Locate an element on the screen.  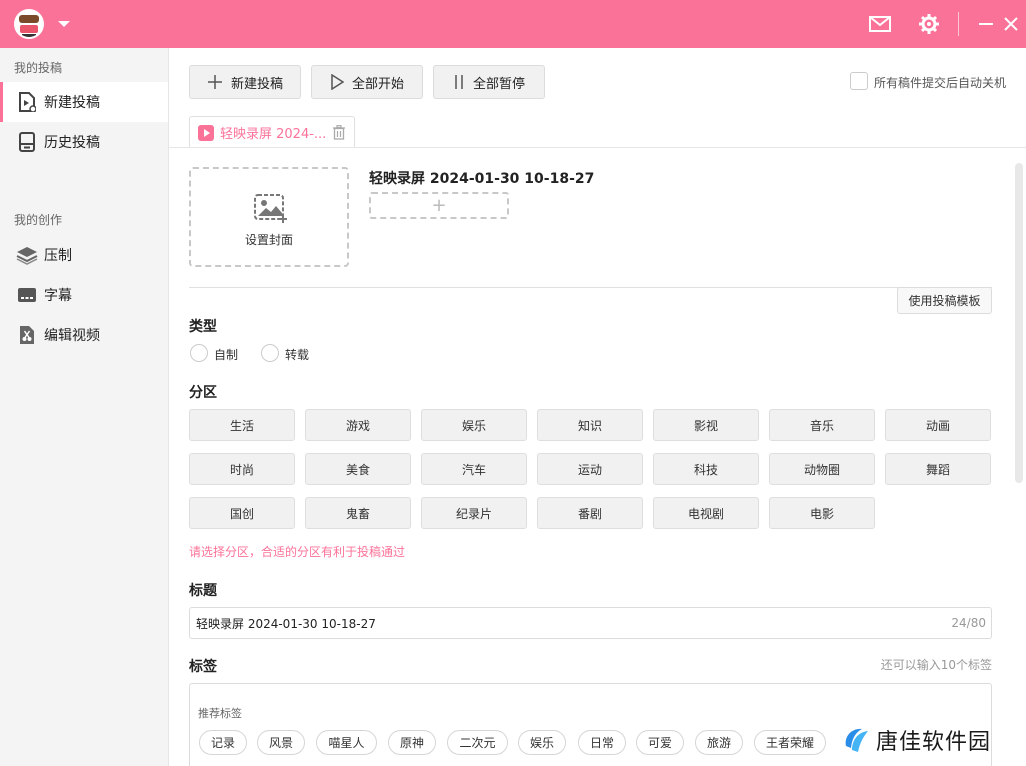
add-part-button: + is located at coordinates (439, 205).